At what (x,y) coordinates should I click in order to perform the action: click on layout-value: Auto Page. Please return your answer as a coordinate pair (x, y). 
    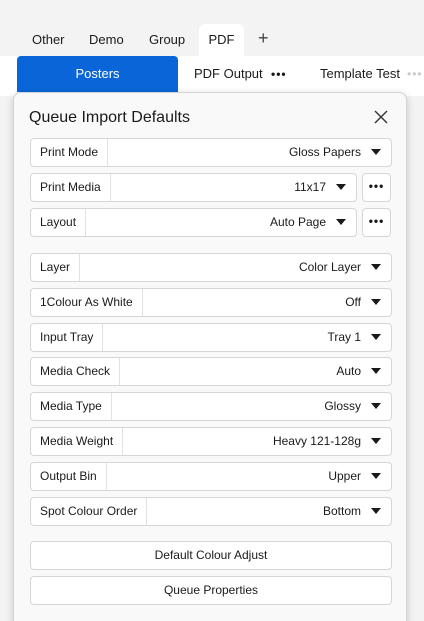
    Looking at the image, I should click on (297, 222).